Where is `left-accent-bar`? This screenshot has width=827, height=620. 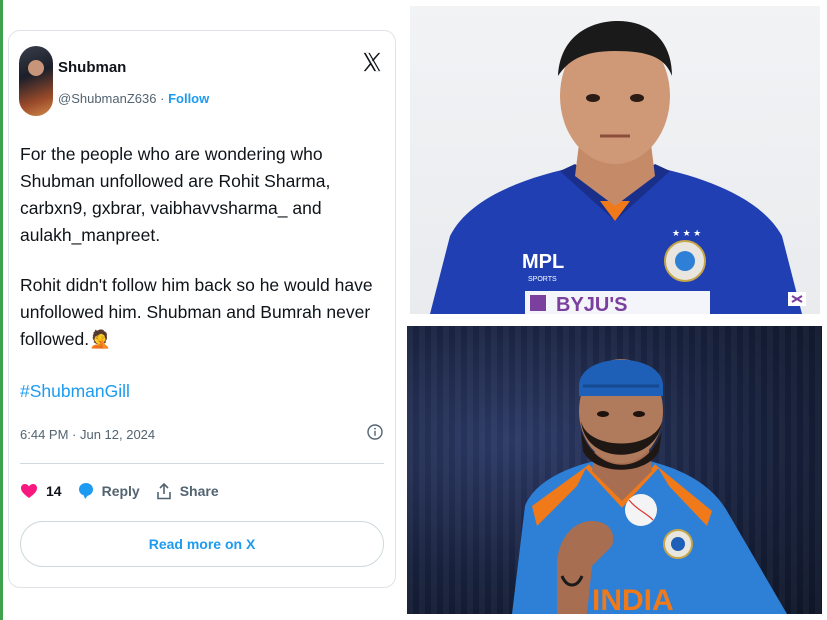
left-accent-bar is located at coordinates (1, 310).